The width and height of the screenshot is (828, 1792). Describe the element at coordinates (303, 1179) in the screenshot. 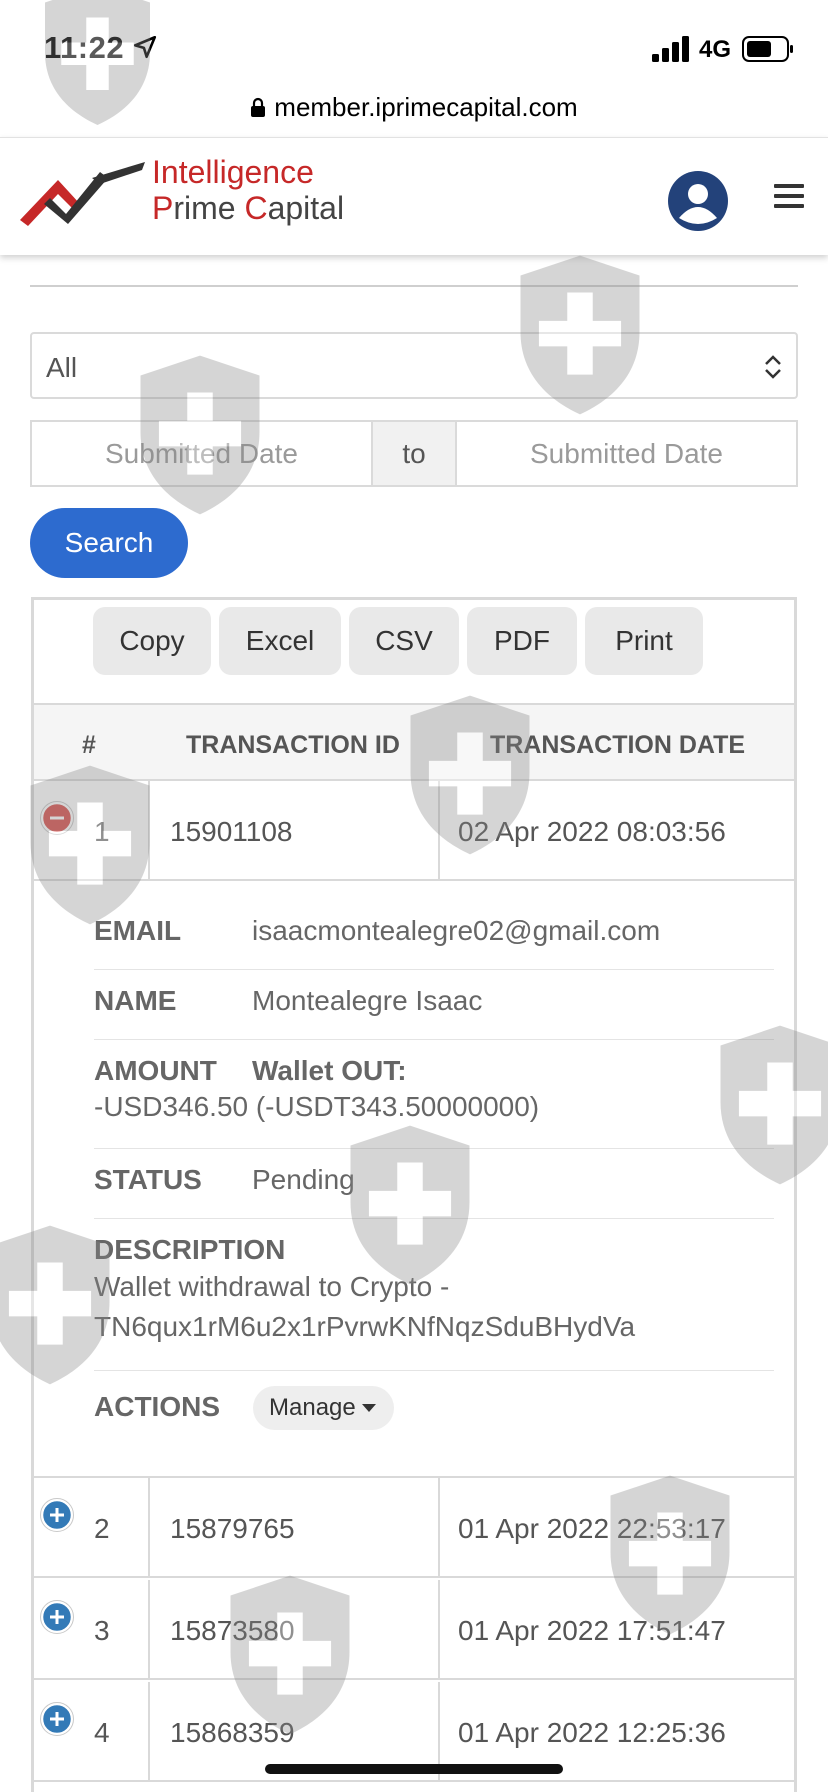

I see `status-value: Pending` at that location.